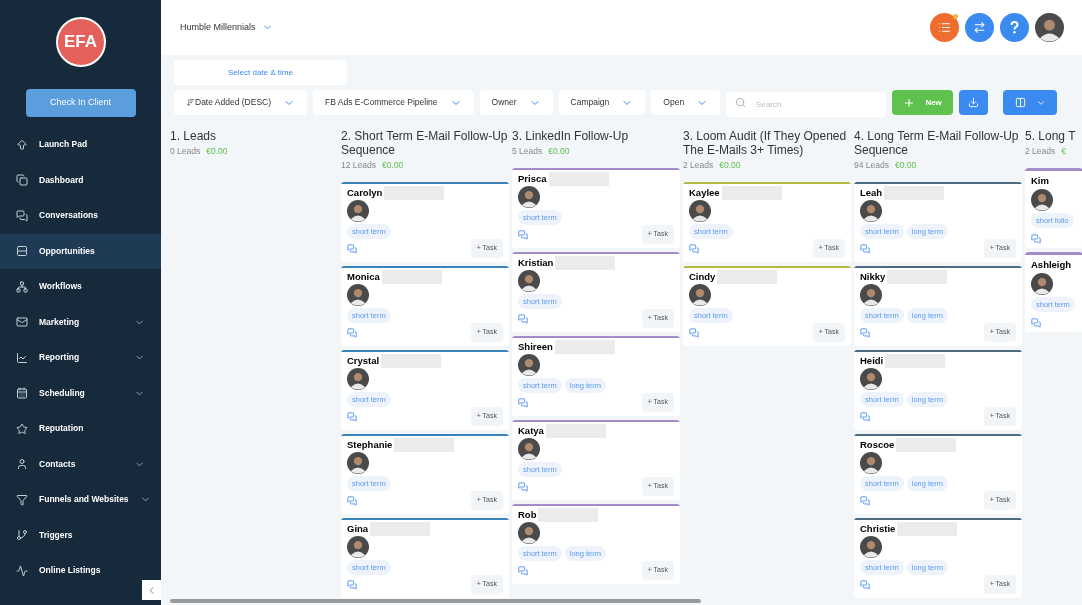  I want to click on download-icon, so click(974, 102).